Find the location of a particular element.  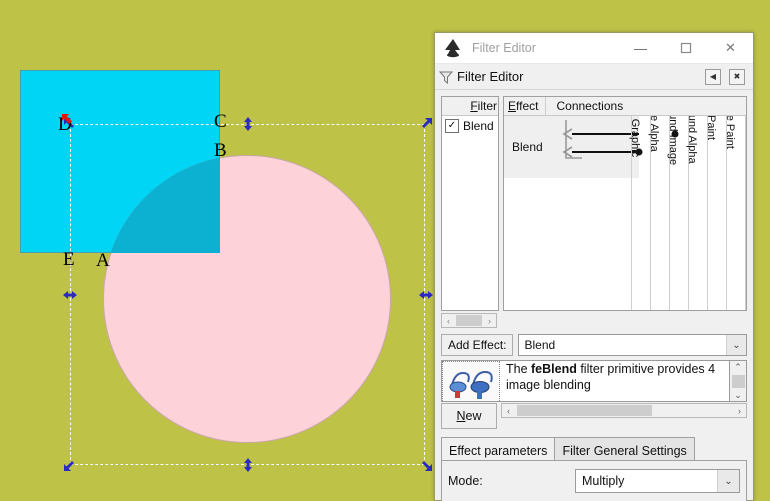

tab-effect-parameters: Effect parameters is located at coordinates (498, 448).